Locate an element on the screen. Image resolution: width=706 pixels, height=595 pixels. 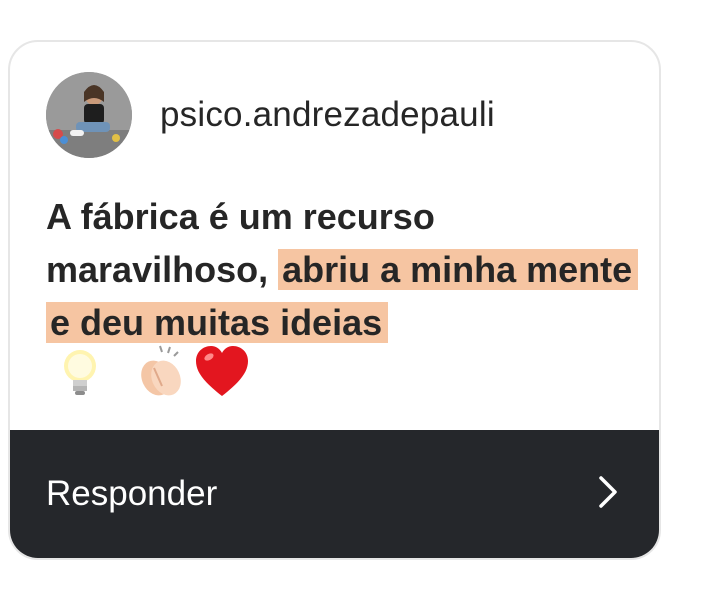
clapping-hands-icon is located at coordinates (161, 370).